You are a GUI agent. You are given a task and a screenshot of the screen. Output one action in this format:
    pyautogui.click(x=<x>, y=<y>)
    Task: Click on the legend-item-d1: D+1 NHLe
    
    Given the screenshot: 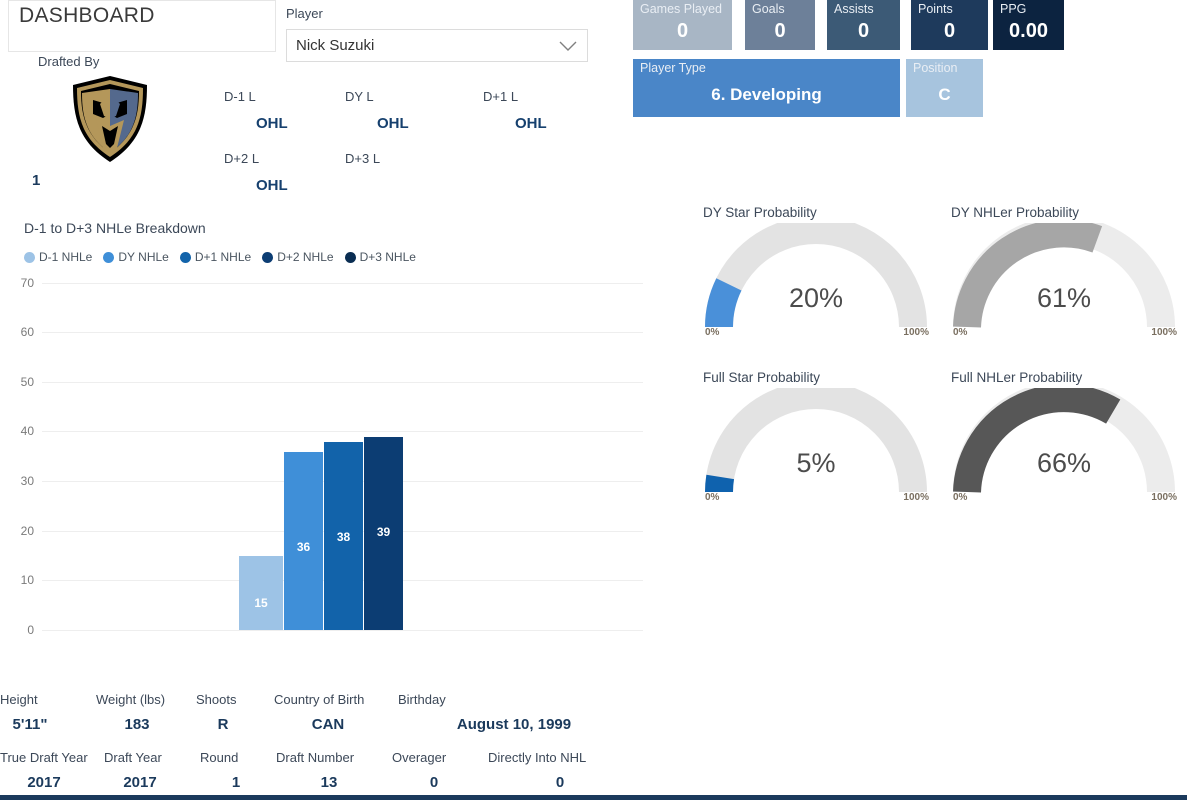 What is the action you would take?
    pyautogui.click(x=215, y=257)
    